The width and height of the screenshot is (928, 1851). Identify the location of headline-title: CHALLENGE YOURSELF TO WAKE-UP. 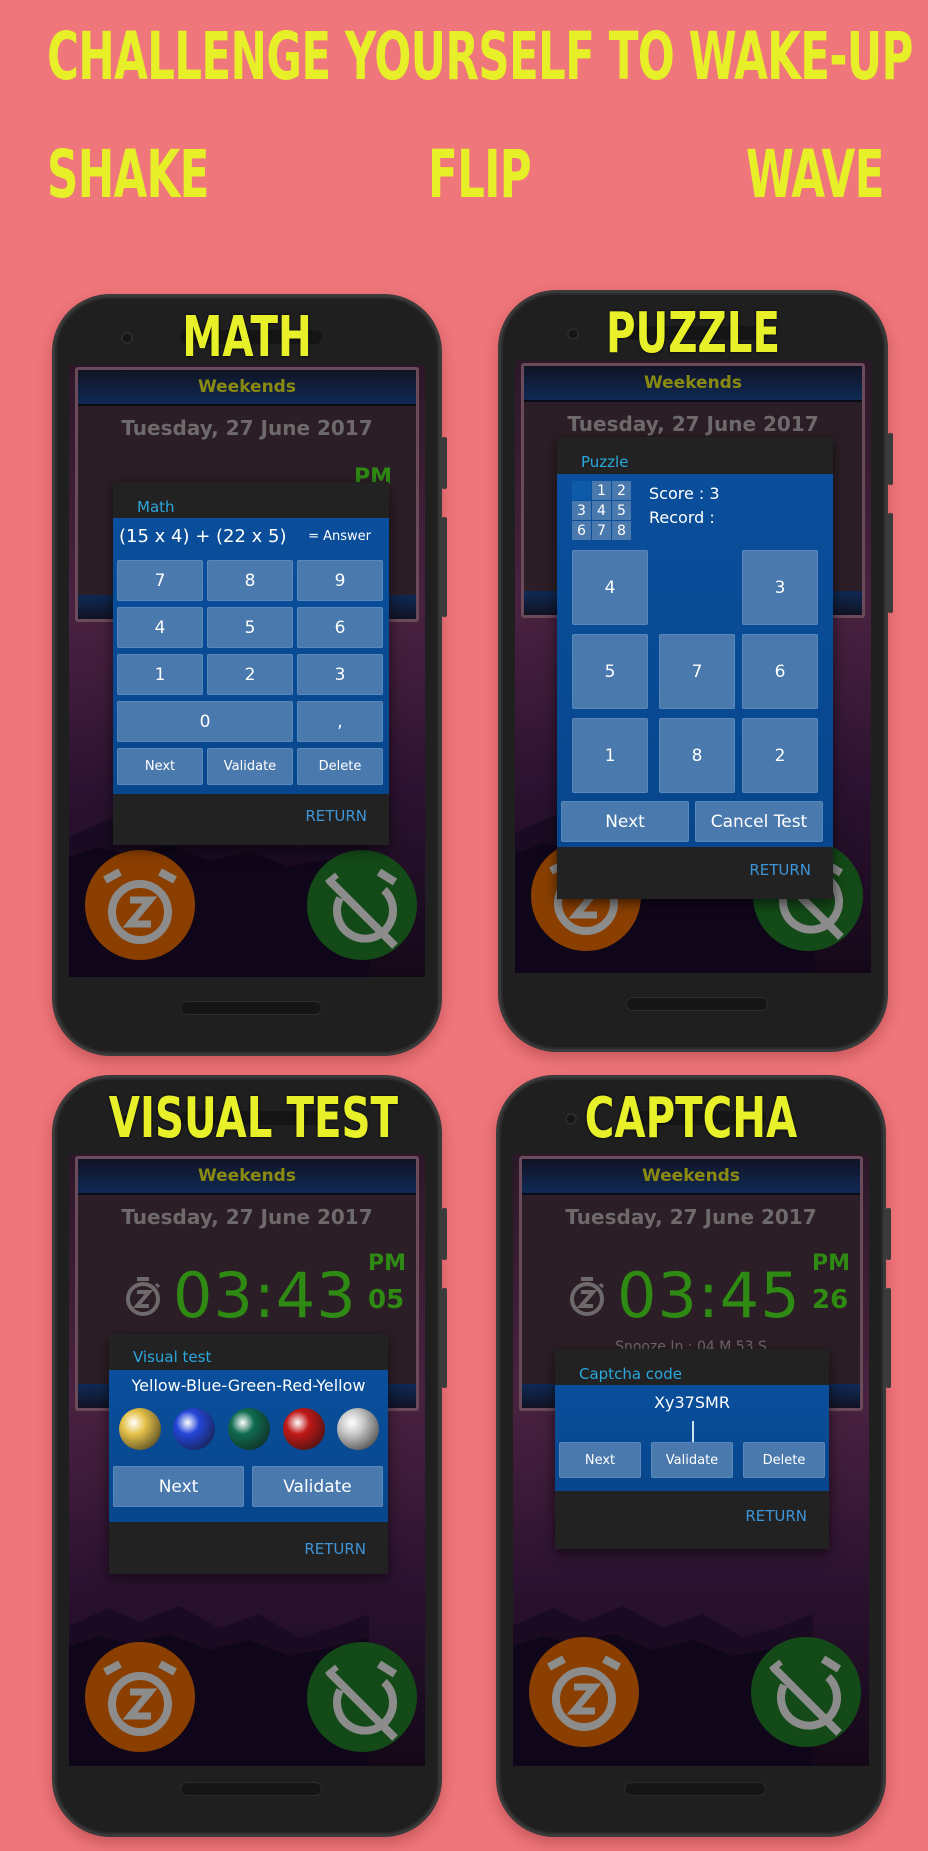
(480, 56).